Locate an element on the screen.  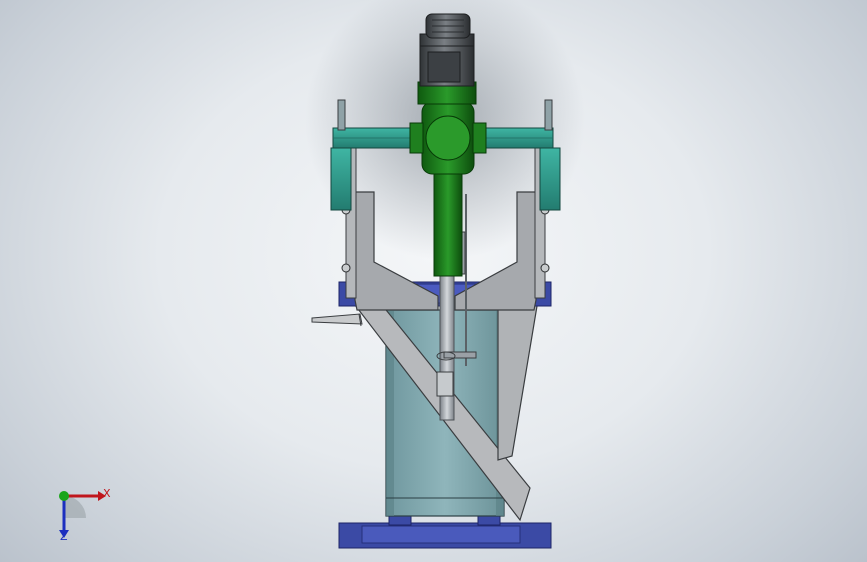
motor-housing is located at coordinates (447, 60).